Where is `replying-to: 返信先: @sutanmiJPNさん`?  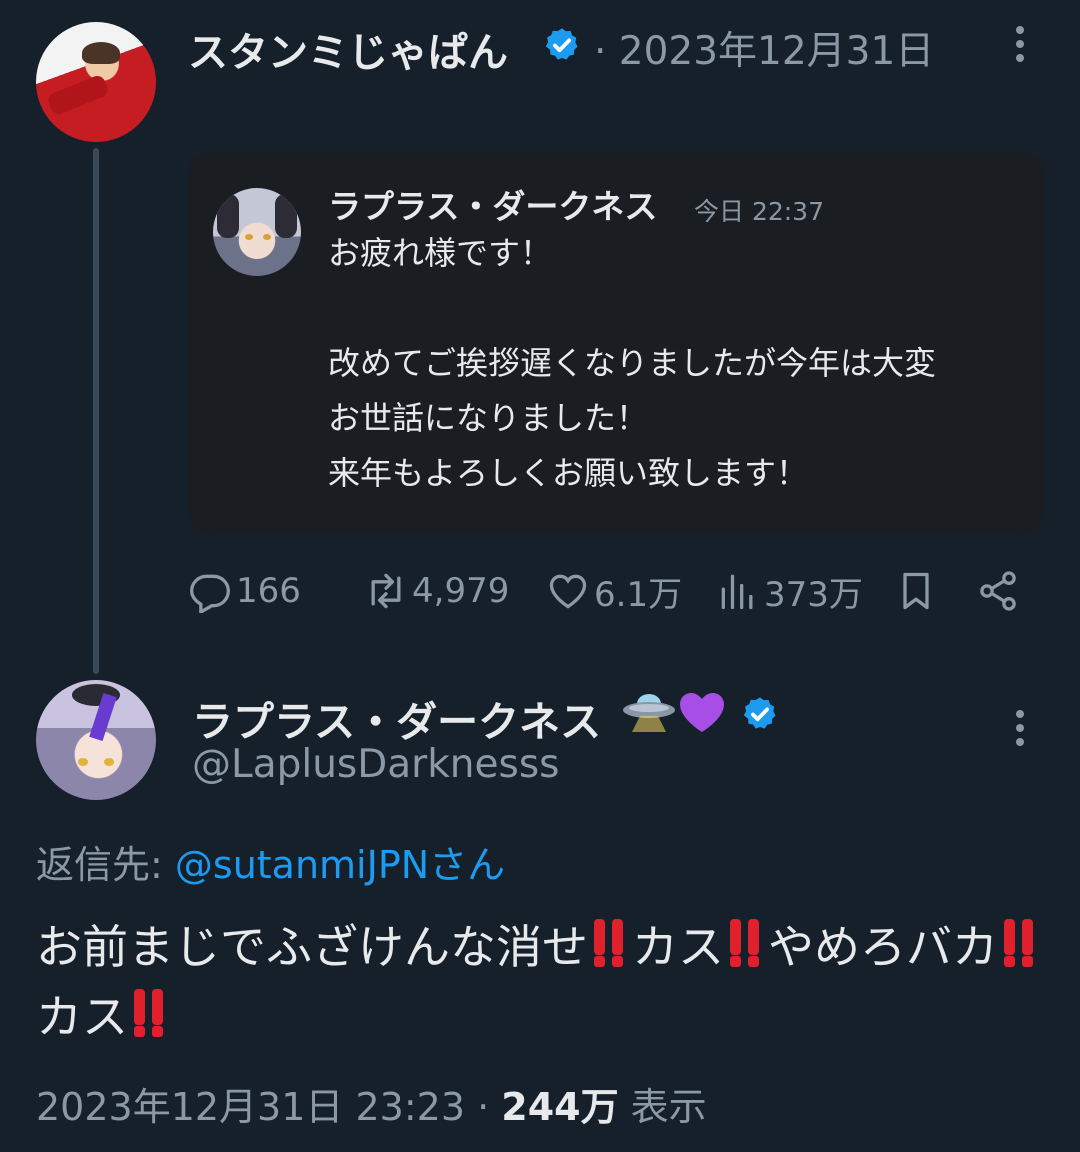 replying-to: 返信先: @sutanmiJPNさん is located at coordinates (270, 861).